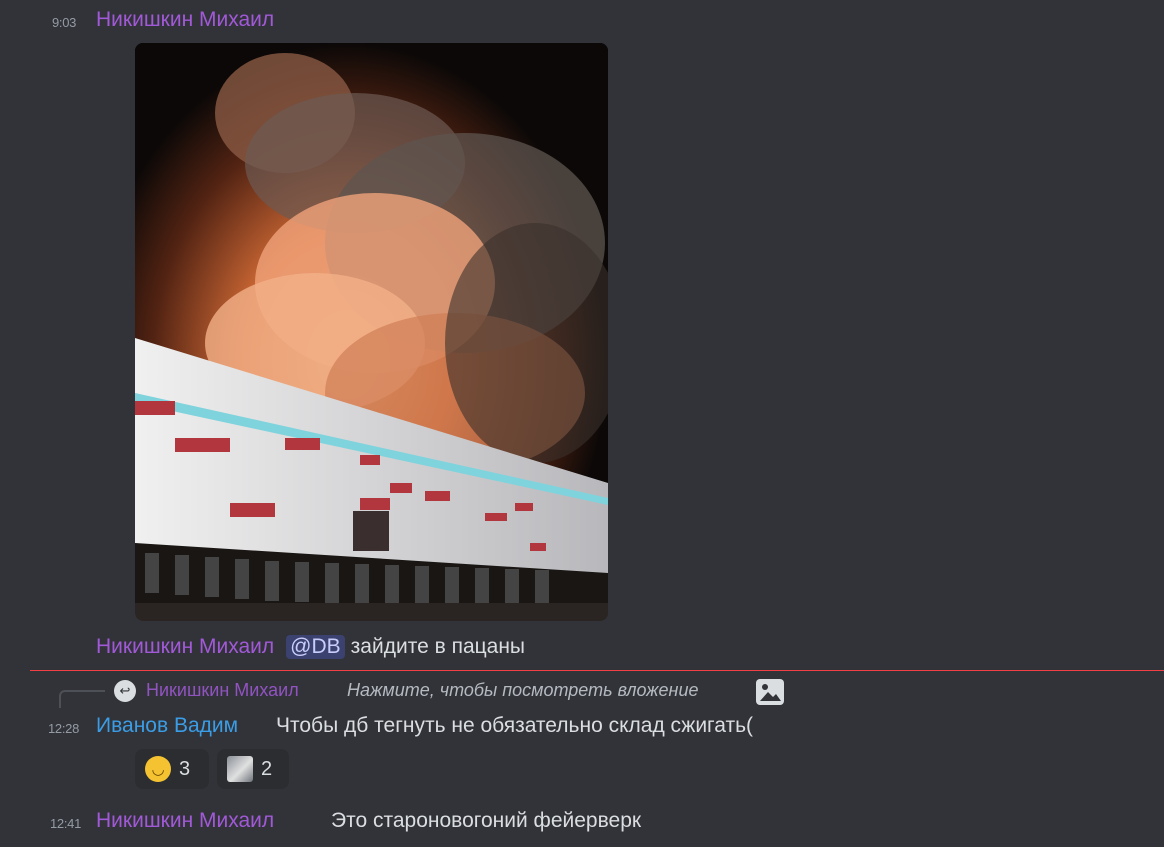 This screenshot has width=1164, height=847. What do you see at coordinates (438, 646) in the screenshot?
I see `message-text: зайдите в пацаны` at bounding box center [438, 646].